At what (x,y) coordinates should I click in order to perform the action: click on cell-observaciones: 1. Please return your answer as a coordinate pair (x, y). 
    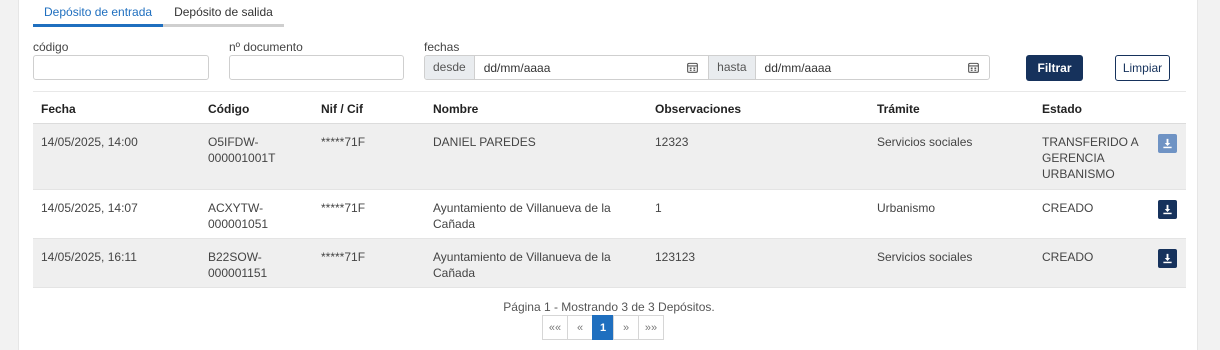
    Looking at the image, I should click on (658, 208).